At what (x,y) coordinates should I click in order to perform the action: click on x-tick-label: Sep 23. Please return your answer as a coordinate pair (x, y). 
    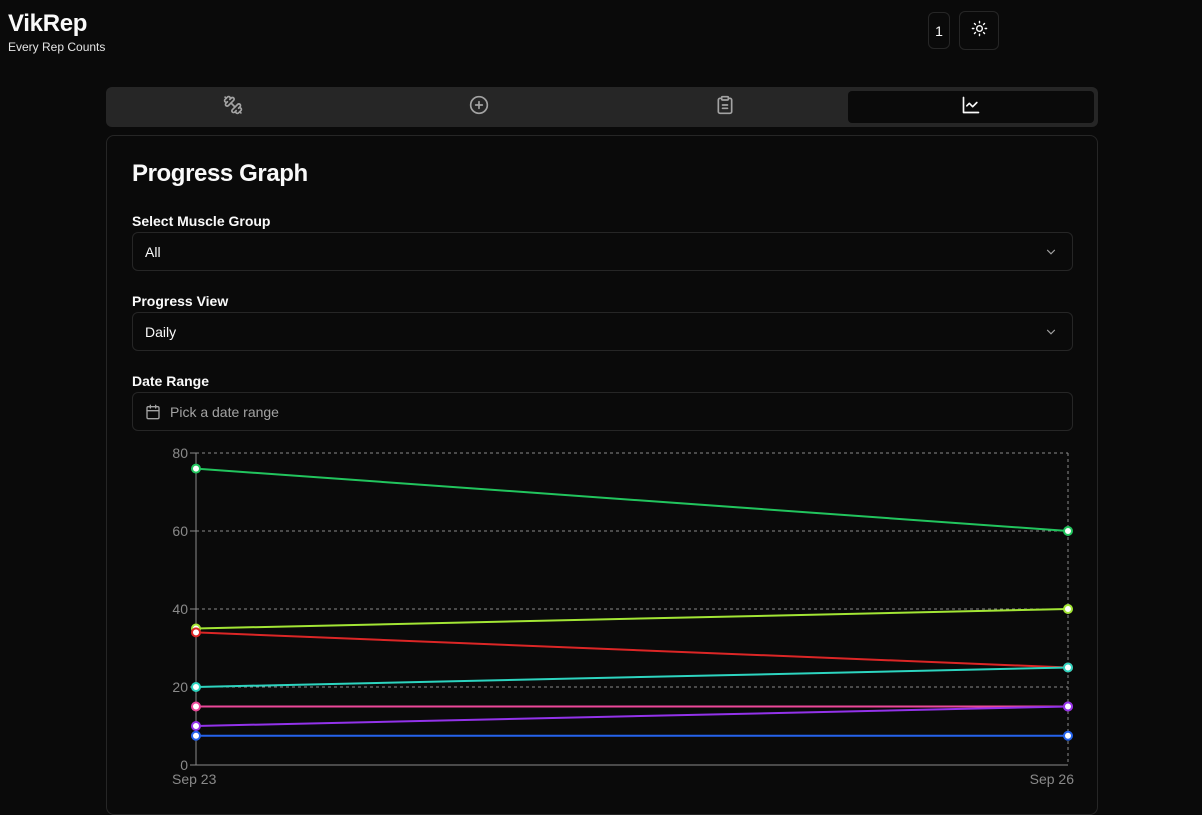
    Looking at the image, I should click on (194, 779).